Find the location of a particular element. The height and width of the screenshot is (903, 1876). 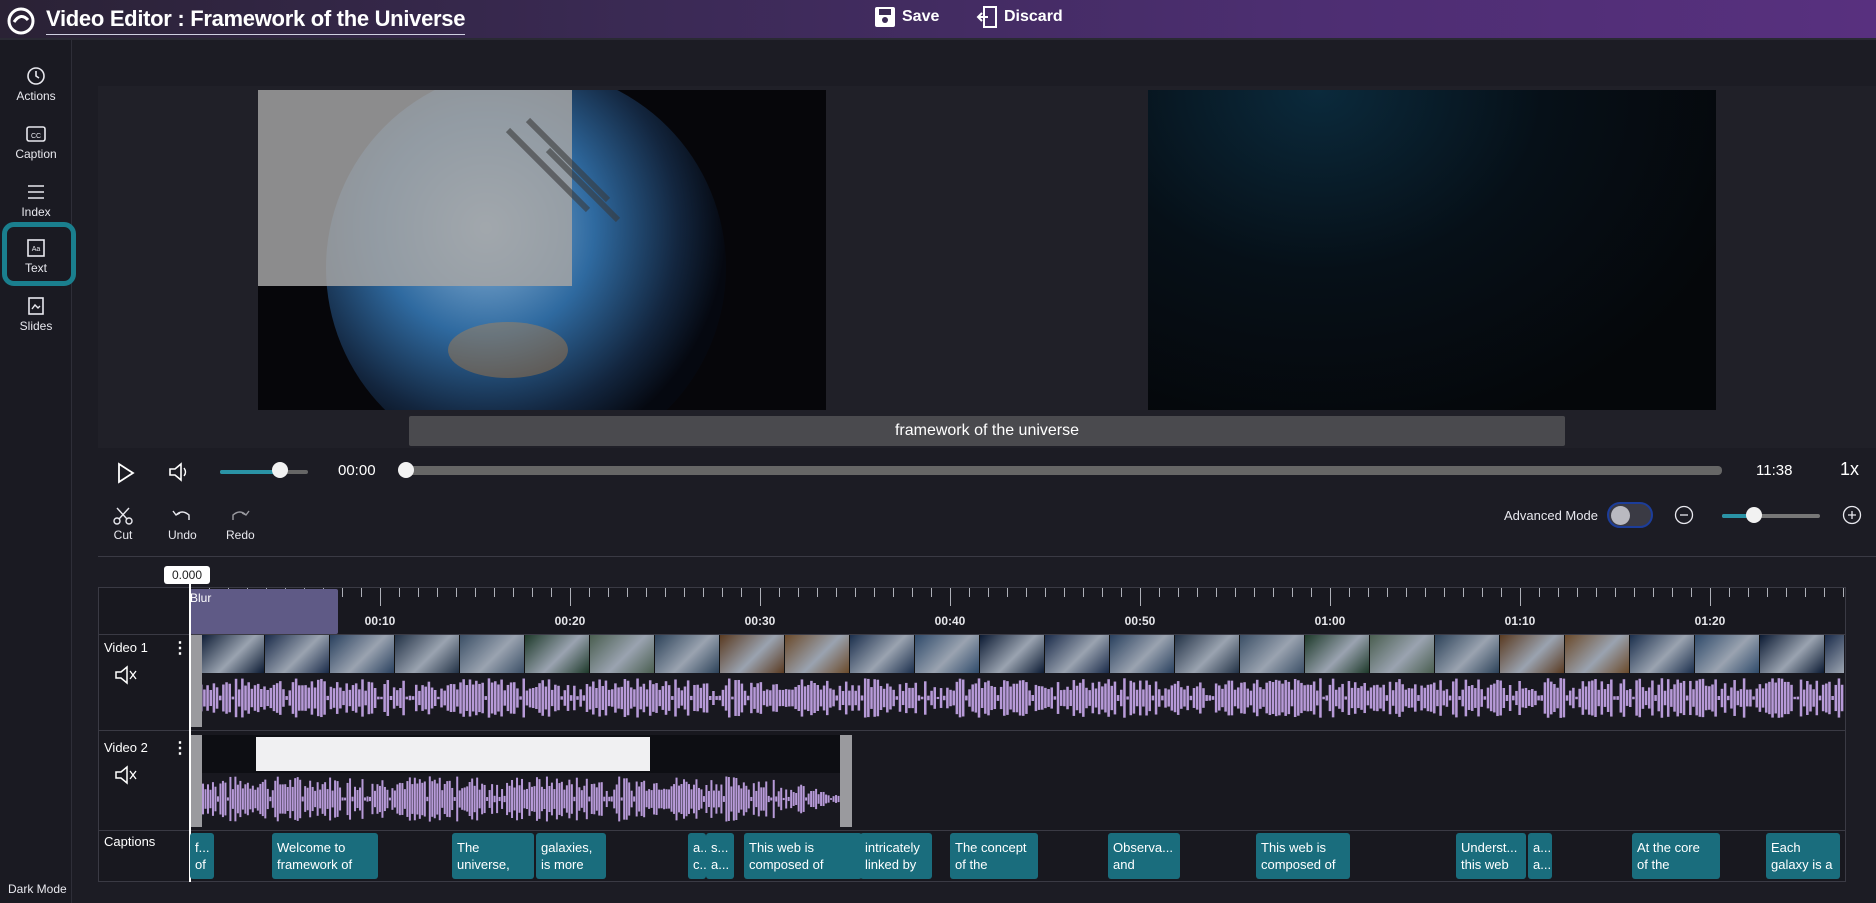

playback-speed-button: 1x is located at coordinates (1849, 469).